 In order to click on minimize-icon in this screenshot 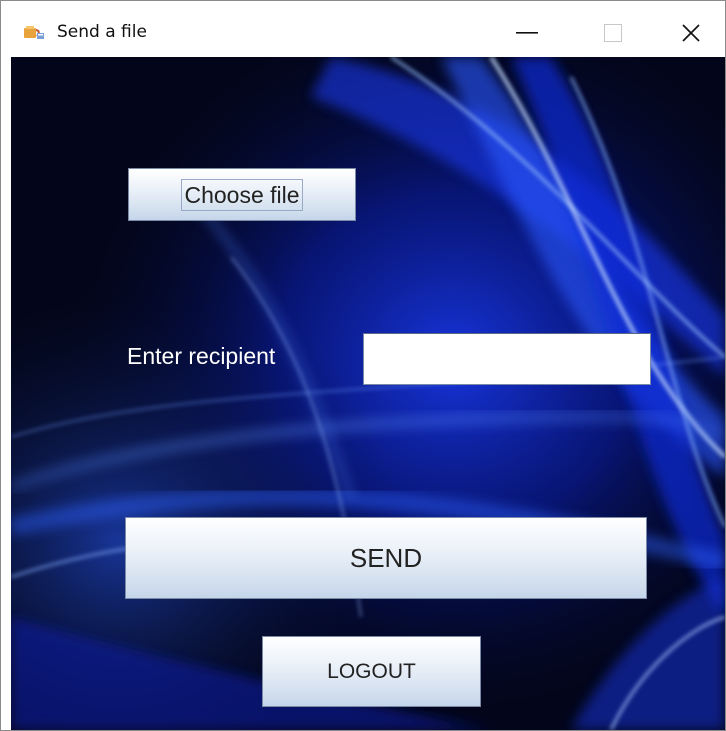, I will do `click(527, 33)`.